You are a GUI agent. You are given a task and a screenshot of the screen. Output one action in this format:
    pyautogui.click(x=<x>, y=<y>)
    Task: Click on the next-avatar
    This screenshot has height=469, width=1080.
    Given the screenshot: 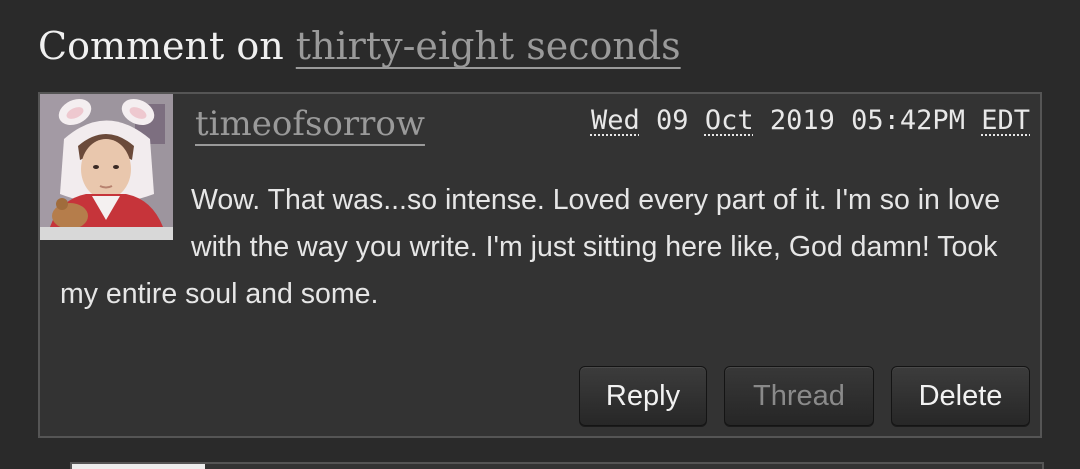 What is the action you would take?
    pyautogui.click(x=138, y=466)
    